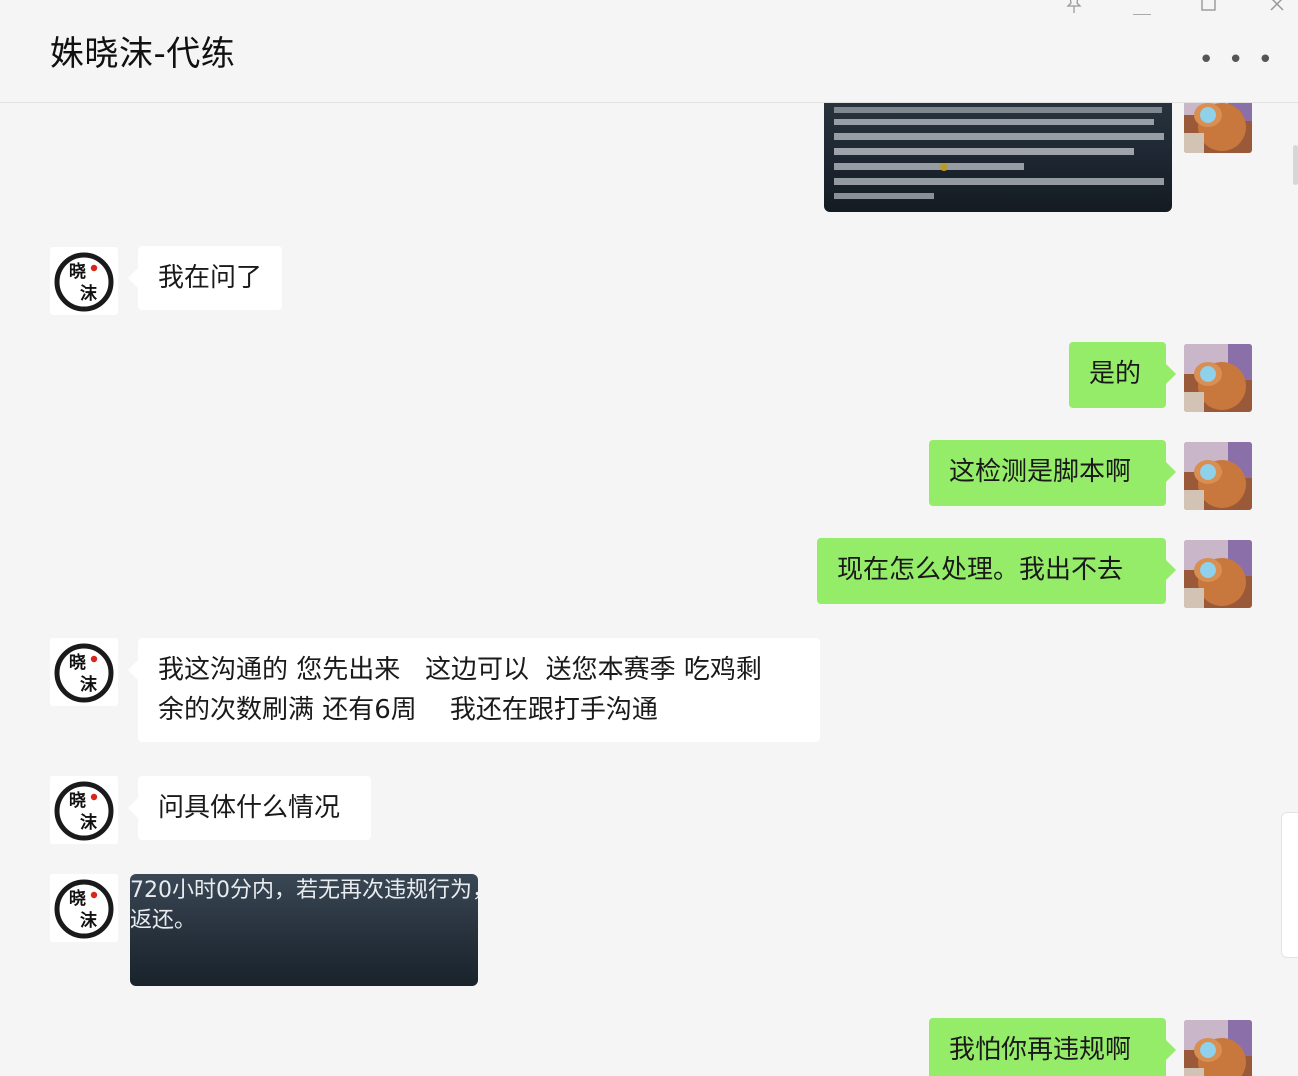 The image size is (1298, 1076). I want to click on image-text-line-2: 返还。, so click(163, 920).